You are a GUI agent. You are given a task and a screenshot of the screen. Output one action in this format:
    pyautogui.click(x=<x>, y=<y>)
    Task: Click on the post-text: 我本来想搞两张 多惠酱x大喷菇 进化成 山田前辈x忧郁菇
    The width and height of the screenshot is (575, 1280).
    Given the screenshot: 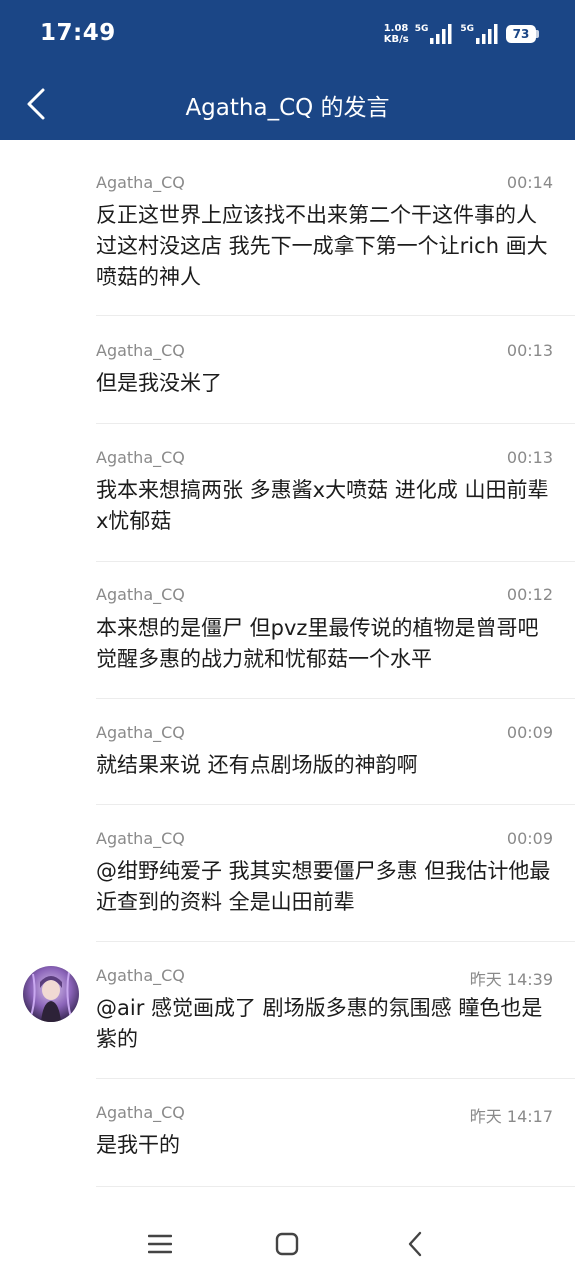 What is the action you would take?
    pyautogui.click(x=322, y=505)
    